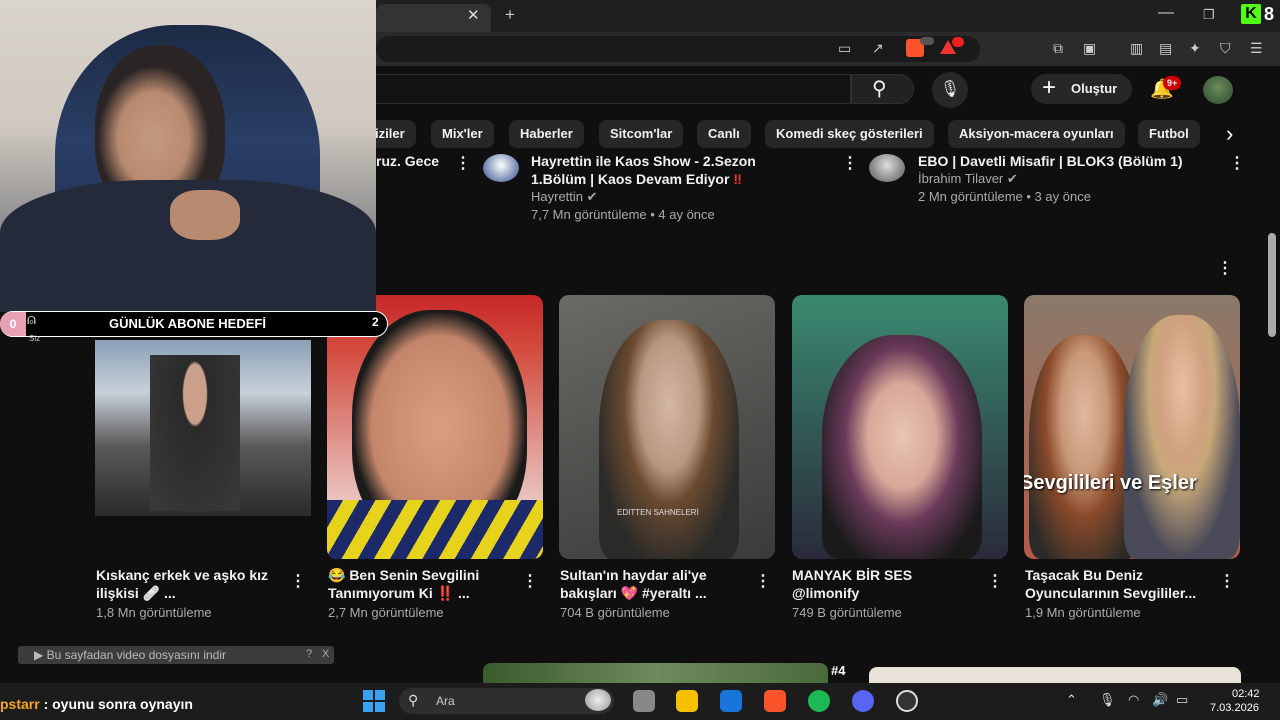 The height and width of the screenshot is (720, 1280). Describe the element at coordinates (615, 612) in the screenshot. I see `short-views: 704 B görüntüleme` at that location.